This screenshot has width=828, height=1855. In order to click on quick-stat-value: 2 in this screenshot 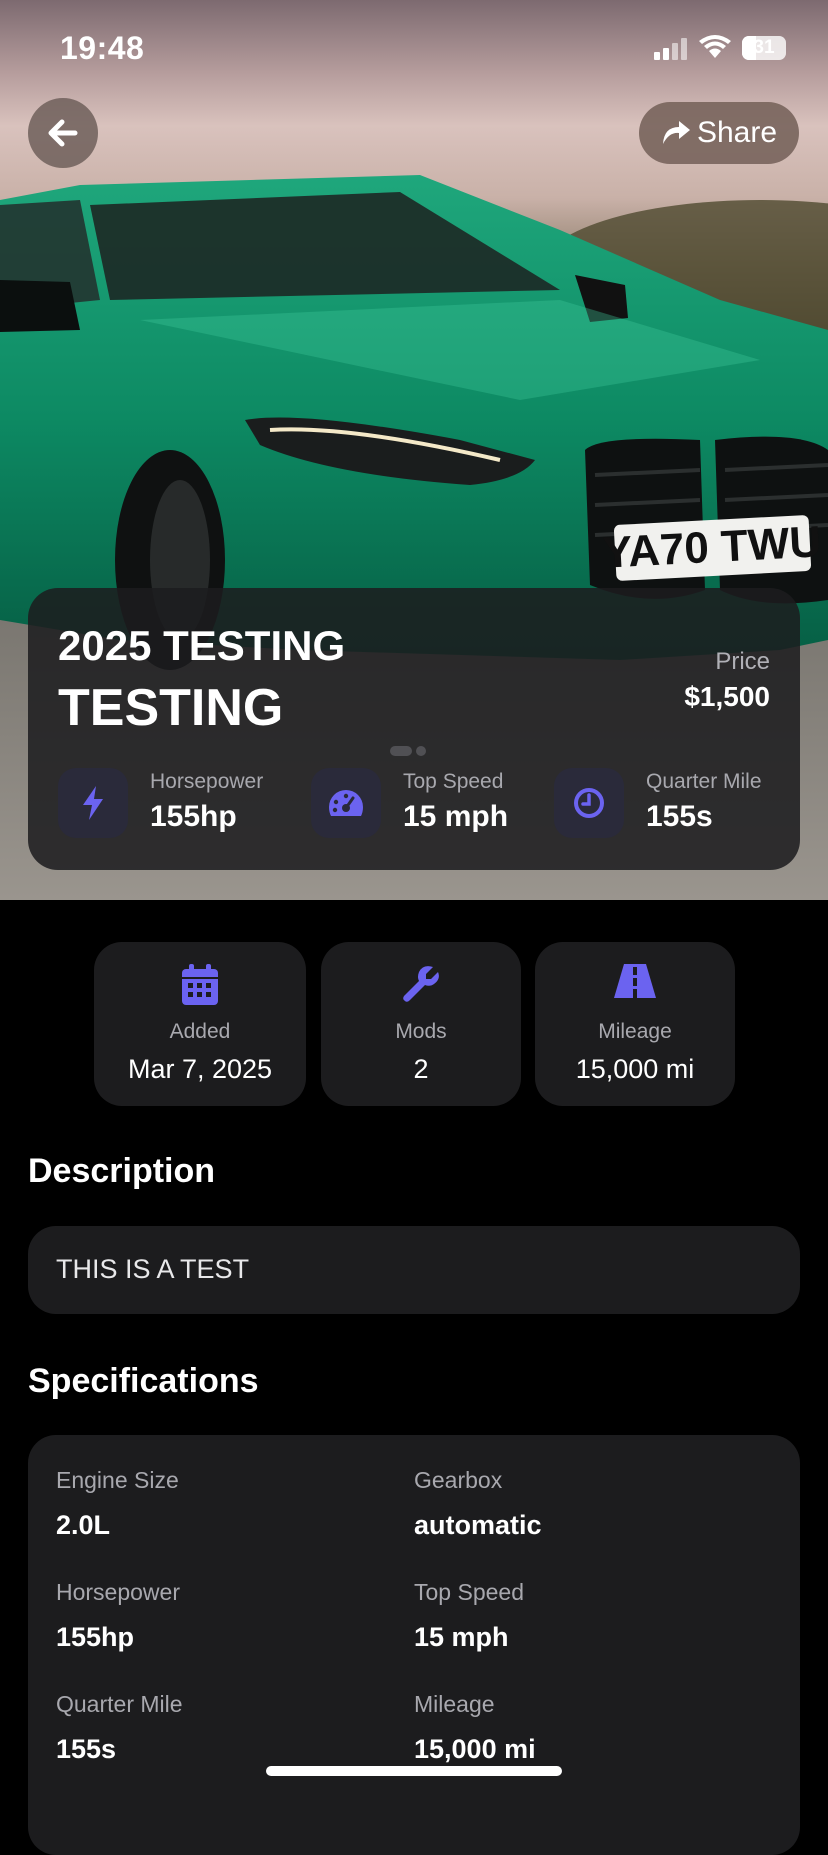, I will do `click(421, 1069)`.